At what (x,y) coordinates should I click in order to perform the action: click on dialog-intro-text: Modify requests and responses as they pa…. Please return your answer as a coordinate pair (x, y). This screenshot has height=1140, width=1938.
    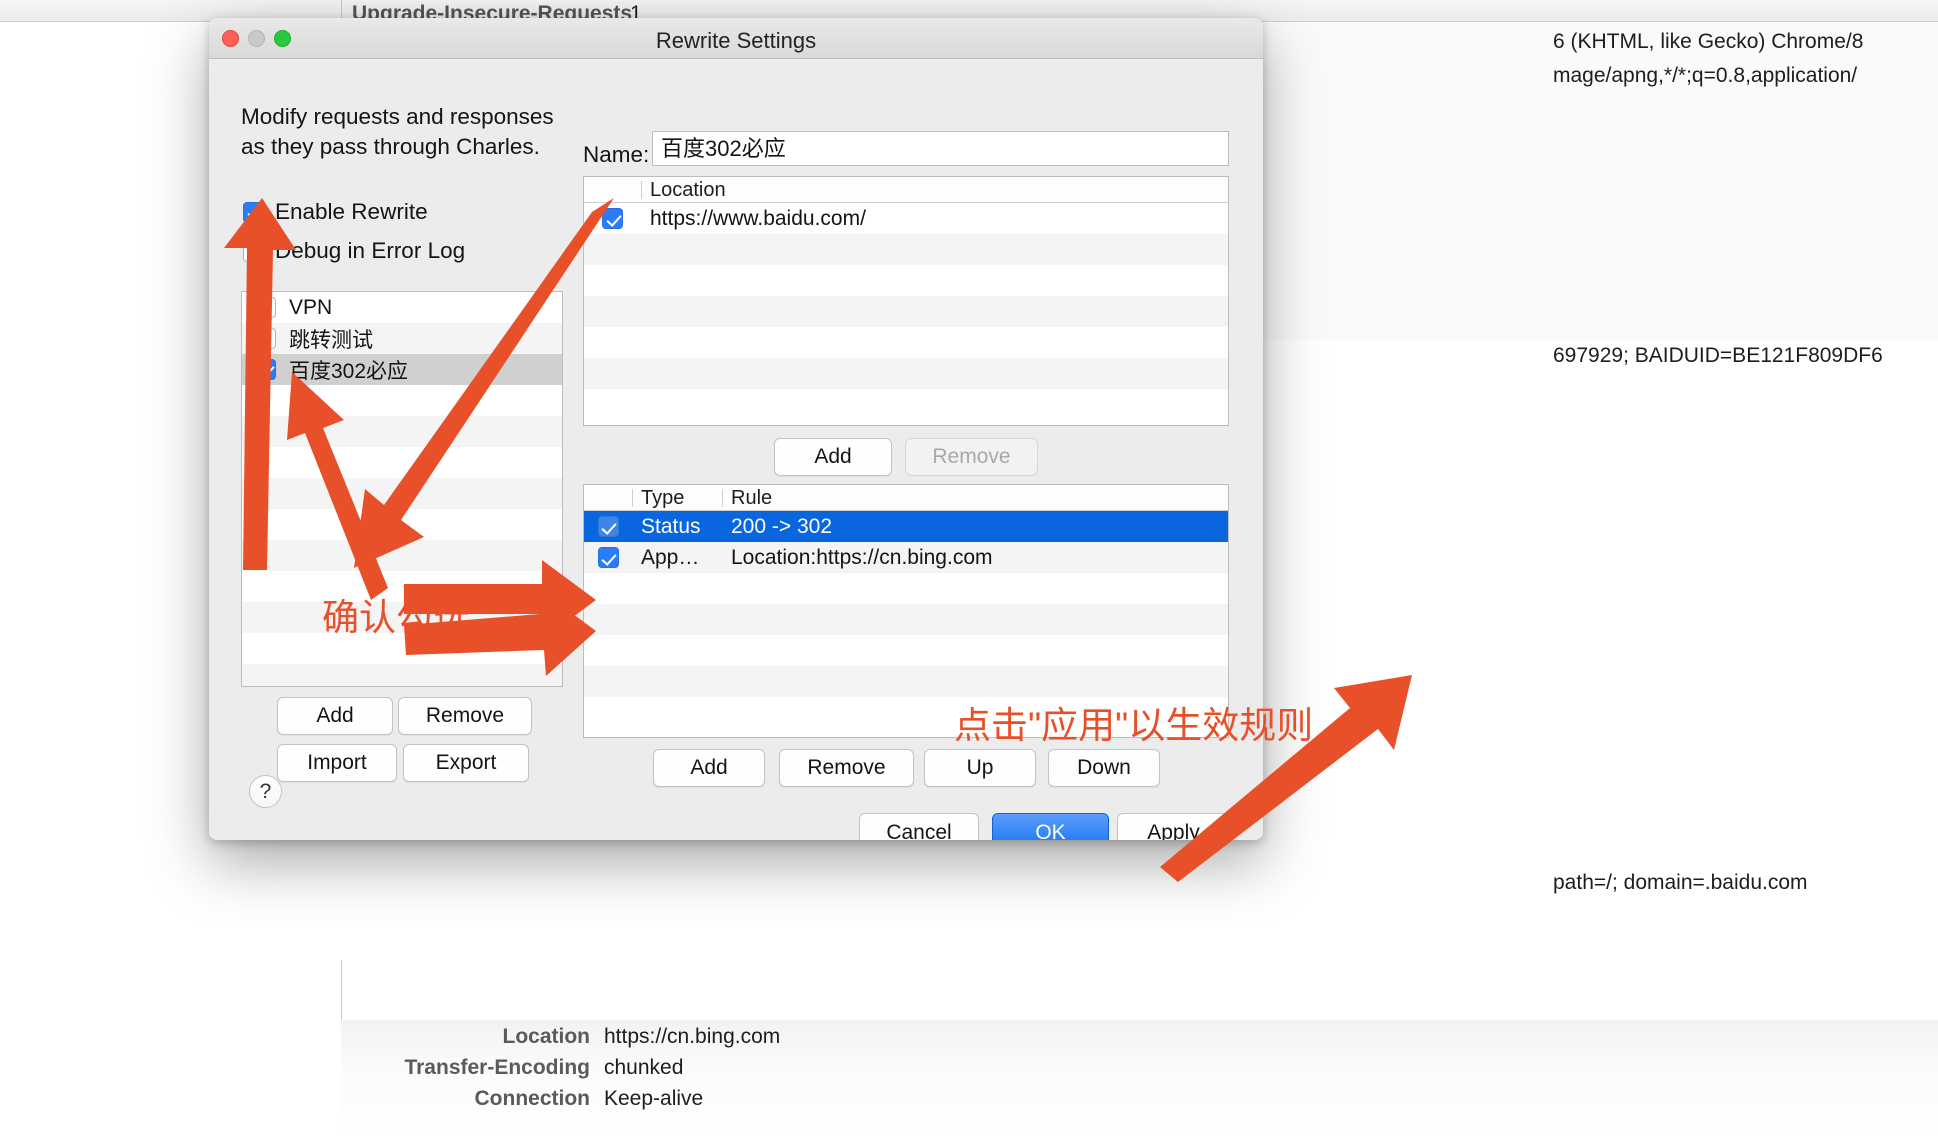
    Looking at the image, I should click on (397, 131).